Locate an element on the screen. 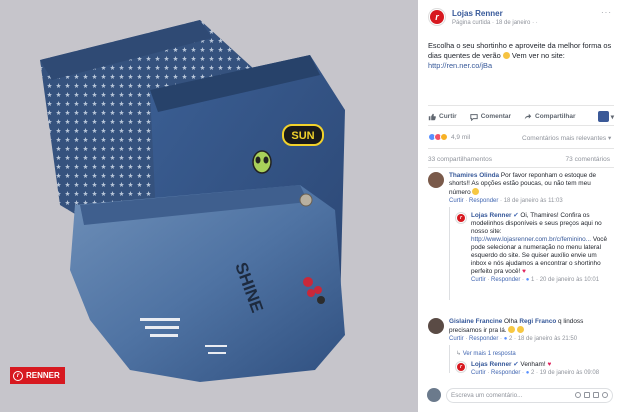 The image size is (620, 412). commenter-name: Thamires Olinda is located at coordinates (474, 175).